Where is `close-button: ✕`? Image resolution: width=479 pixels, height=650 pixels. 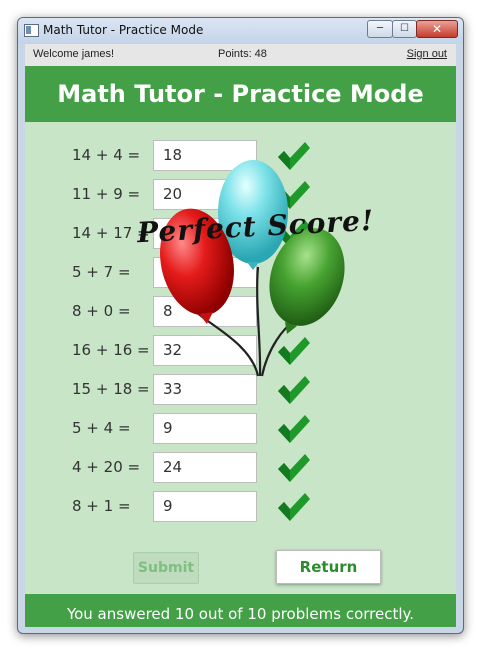 close-button: ✕ is located at coordinates (437, 29).